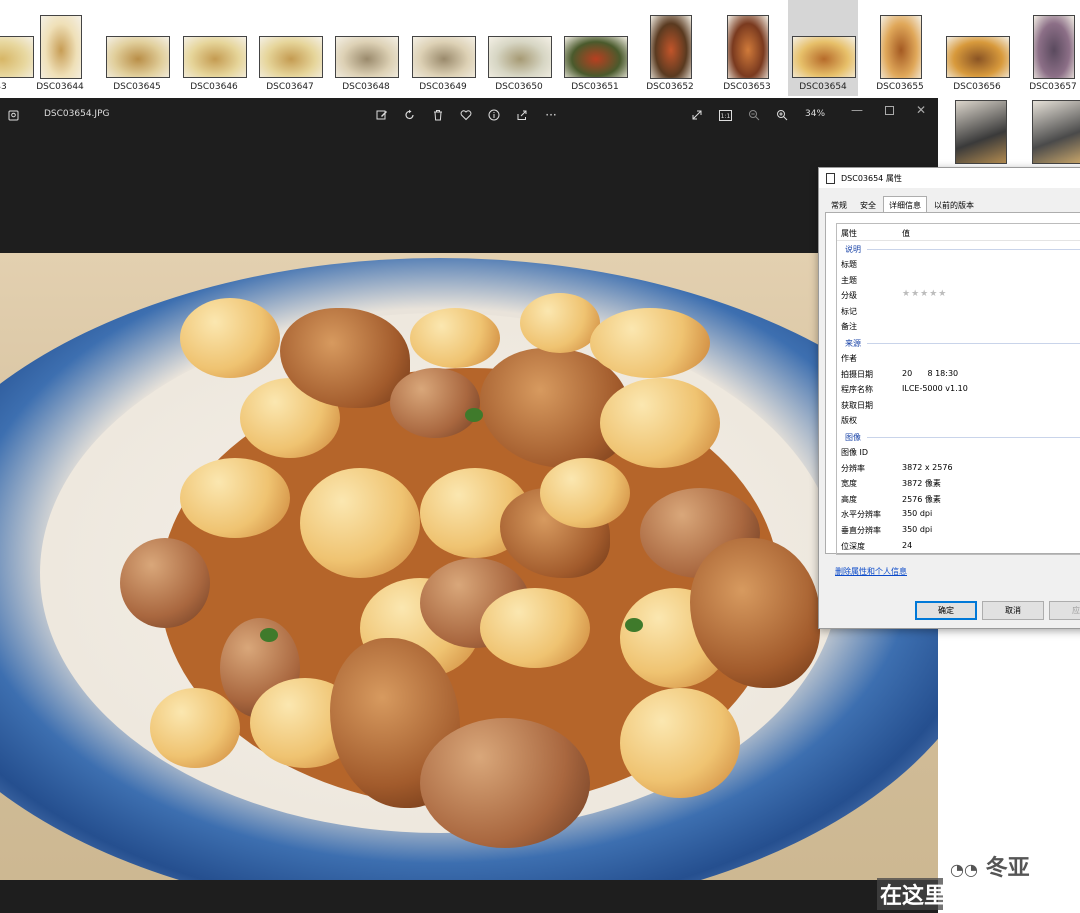  What do you see at coordinates (815, 114) in the screenshot?
I see `zoom-level: 34%` at bounding box center [815, 114].